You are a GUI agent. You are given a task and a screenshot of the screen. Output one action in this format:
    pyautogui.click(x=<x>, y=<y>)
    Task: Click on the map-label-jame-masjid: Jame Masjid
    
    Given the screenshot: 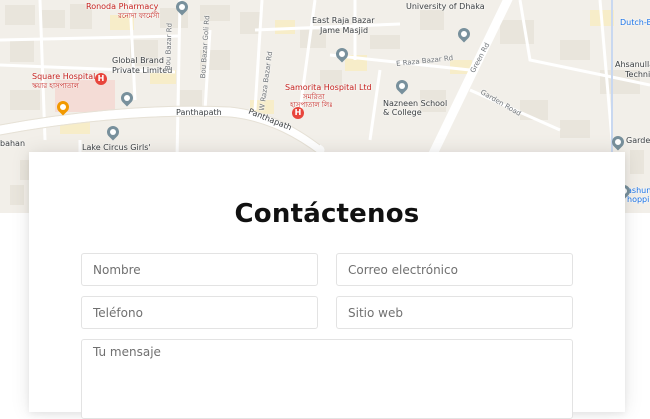 What is the action you would take?
    pyautogui.click(x=344, y=30)
    